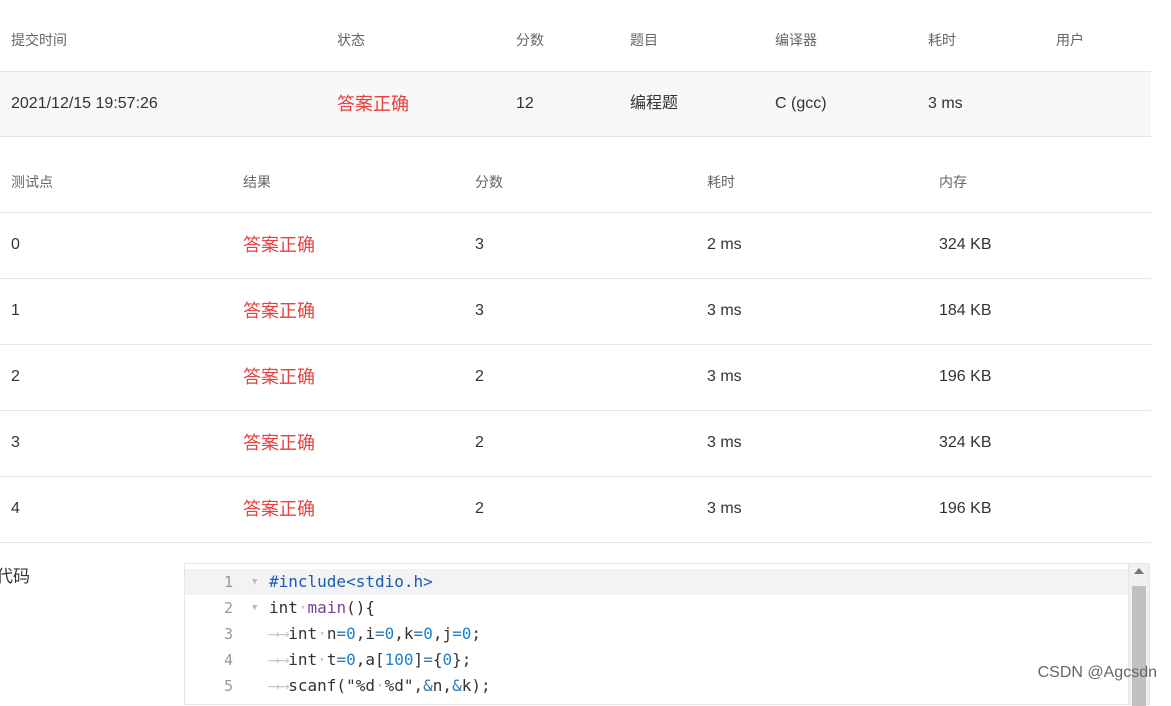  I want to click on case-id: 1, so click(15, 310).